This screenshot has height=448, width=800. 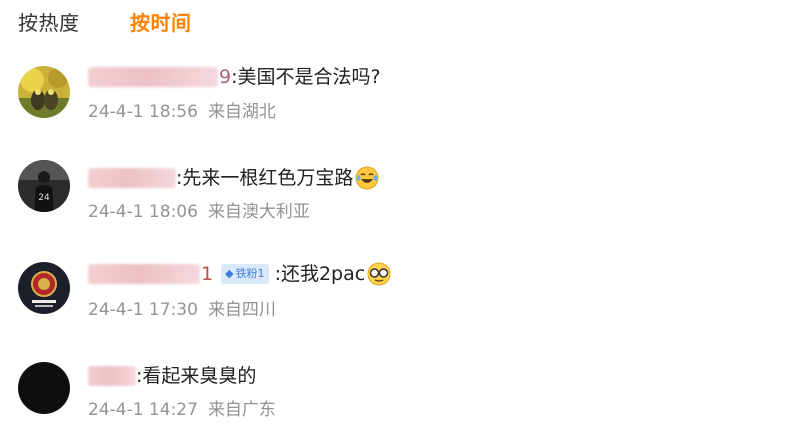 What do you see at coordinates (320, 274) in the screenshot?
I see `comment-text: :还我2pac` at bounding box center [320, 274].